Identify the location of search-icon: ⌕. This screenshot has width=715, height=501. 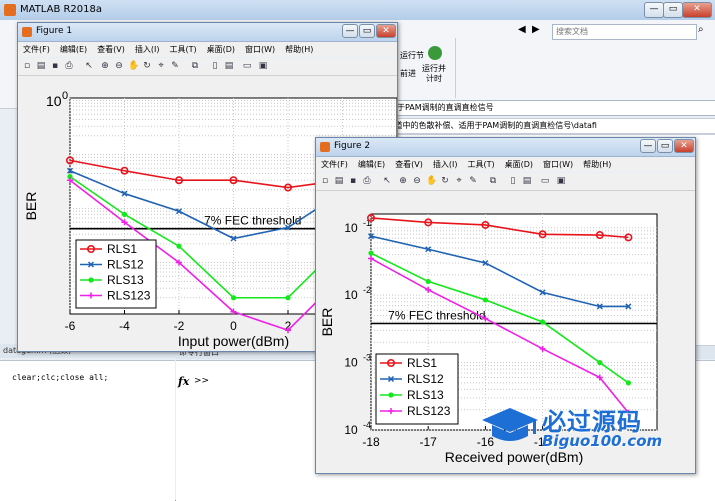
(701, 29).